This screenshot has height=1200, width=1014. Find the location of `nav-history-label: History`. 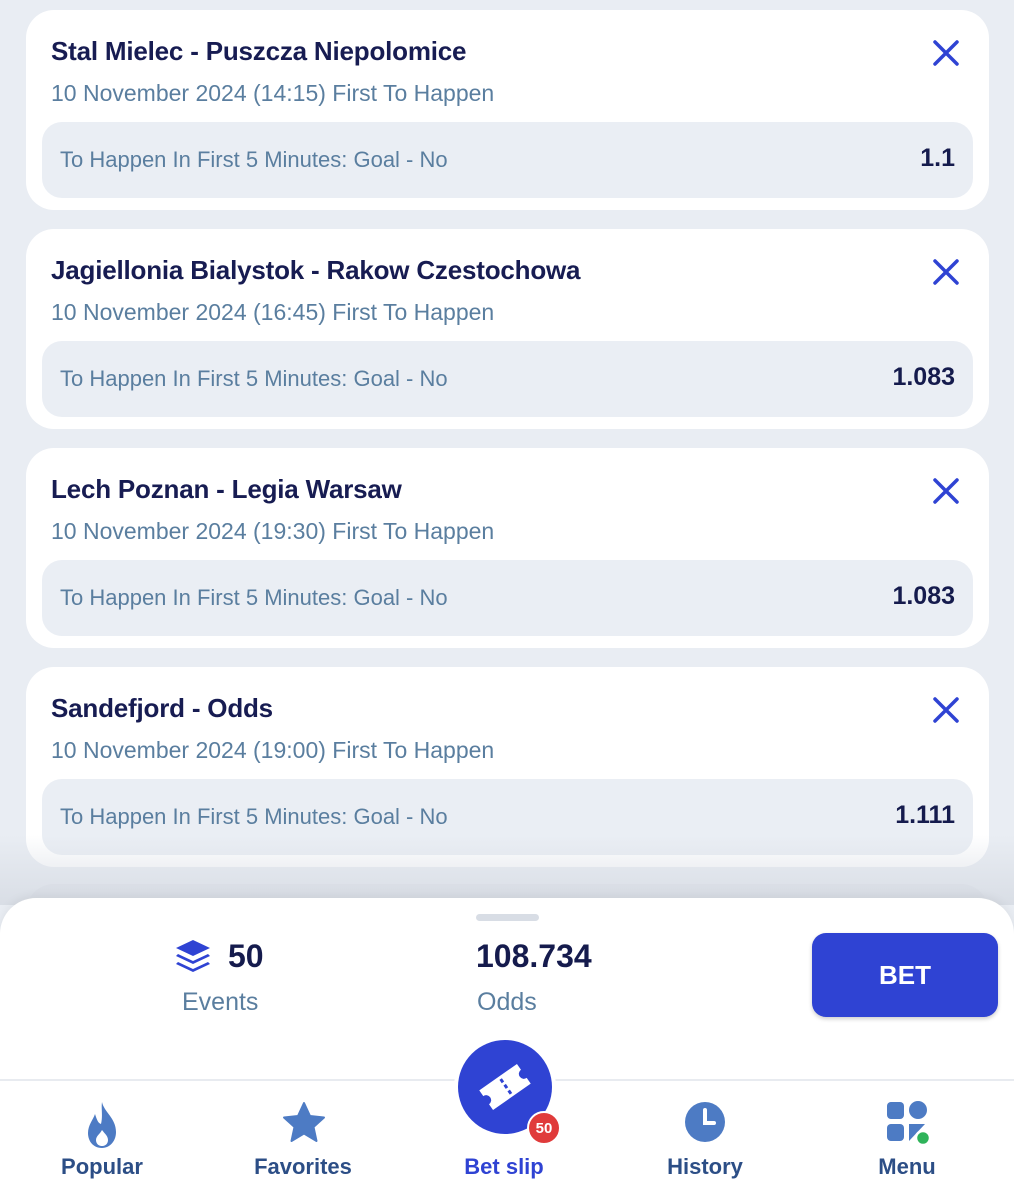

nav-history-label: History is located at coordinates (705, 1166).